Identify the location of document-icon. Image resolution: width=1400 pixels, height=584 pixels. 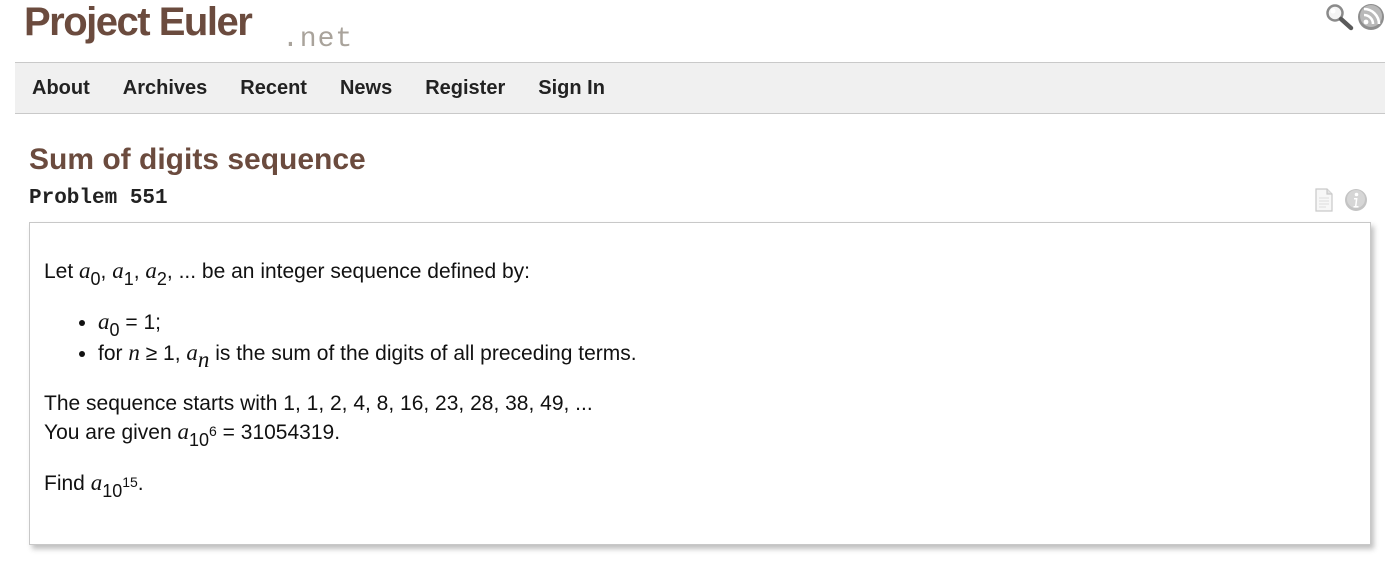
(1324, 200).